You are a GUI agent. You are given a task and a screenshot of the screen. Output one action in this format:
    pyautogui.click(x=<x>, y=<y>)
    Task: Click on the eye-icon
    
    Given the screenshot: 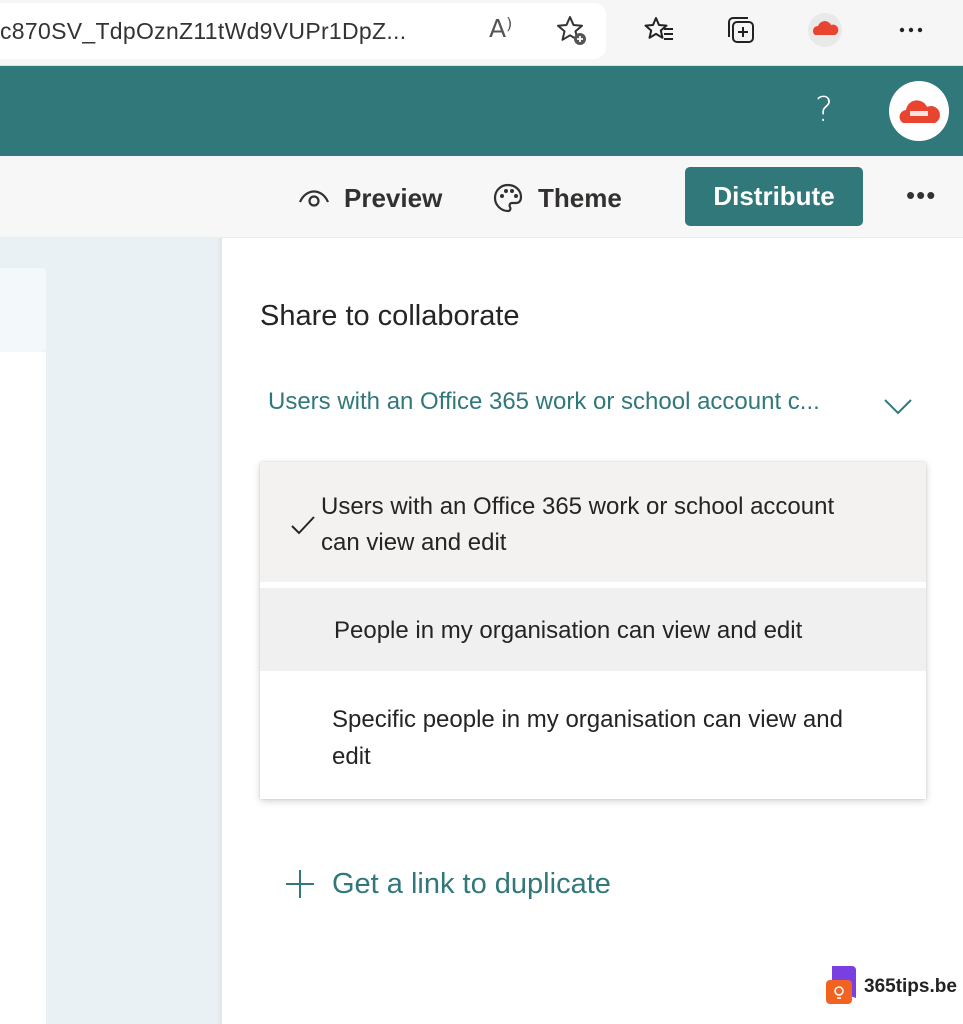 What is the action you would take?
    pyautogui.click(x=314, y=198)
    